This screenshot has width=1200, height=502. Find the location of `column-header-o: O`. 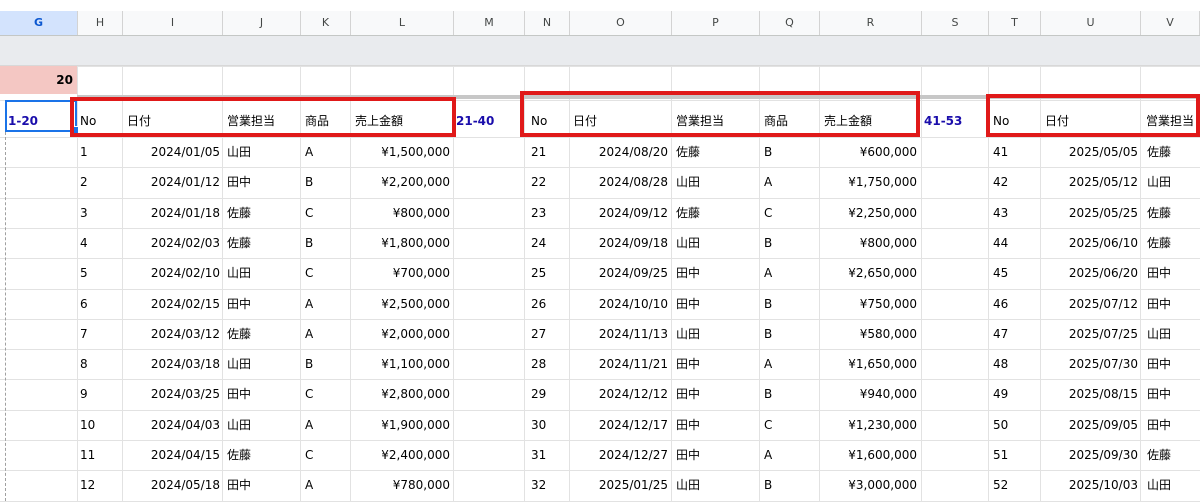

column-header-o: O is located at coordinates (621, 23).